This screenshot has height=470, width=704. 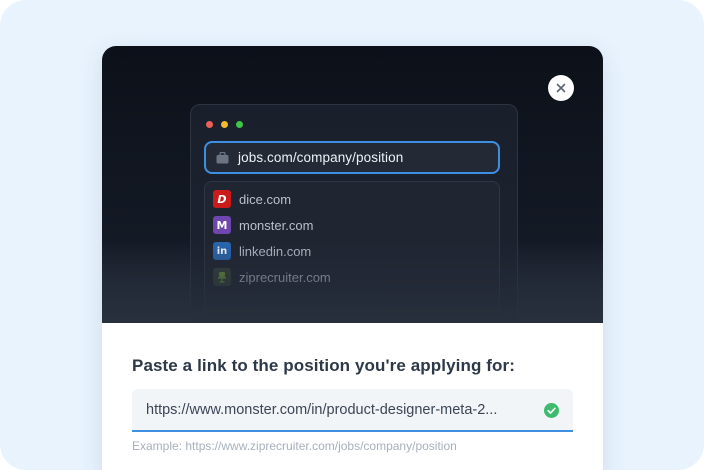 I want to click on suggestion-label: linkedin.com, so click(x=275, y=251).